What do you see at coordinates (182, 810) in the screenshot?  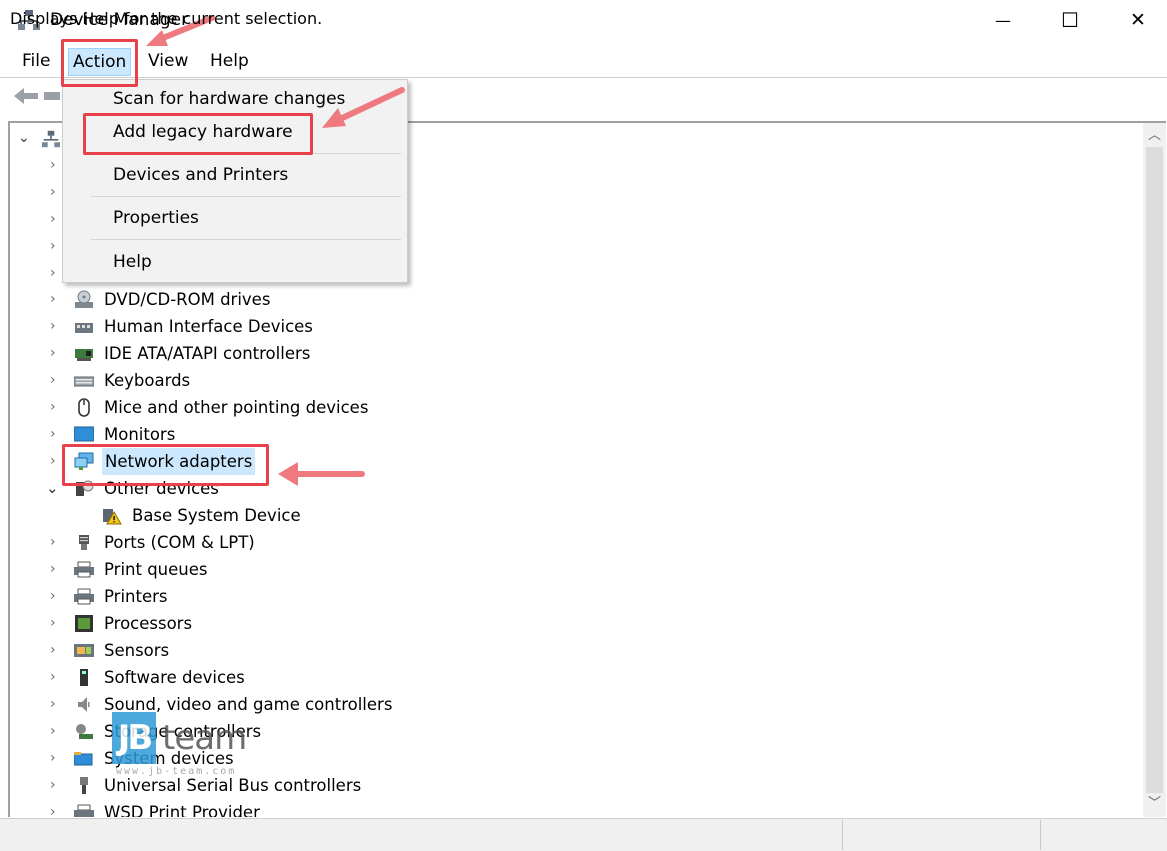 I see `tree-item-label: WSD Print Provider` at bounding box center [182, 810].